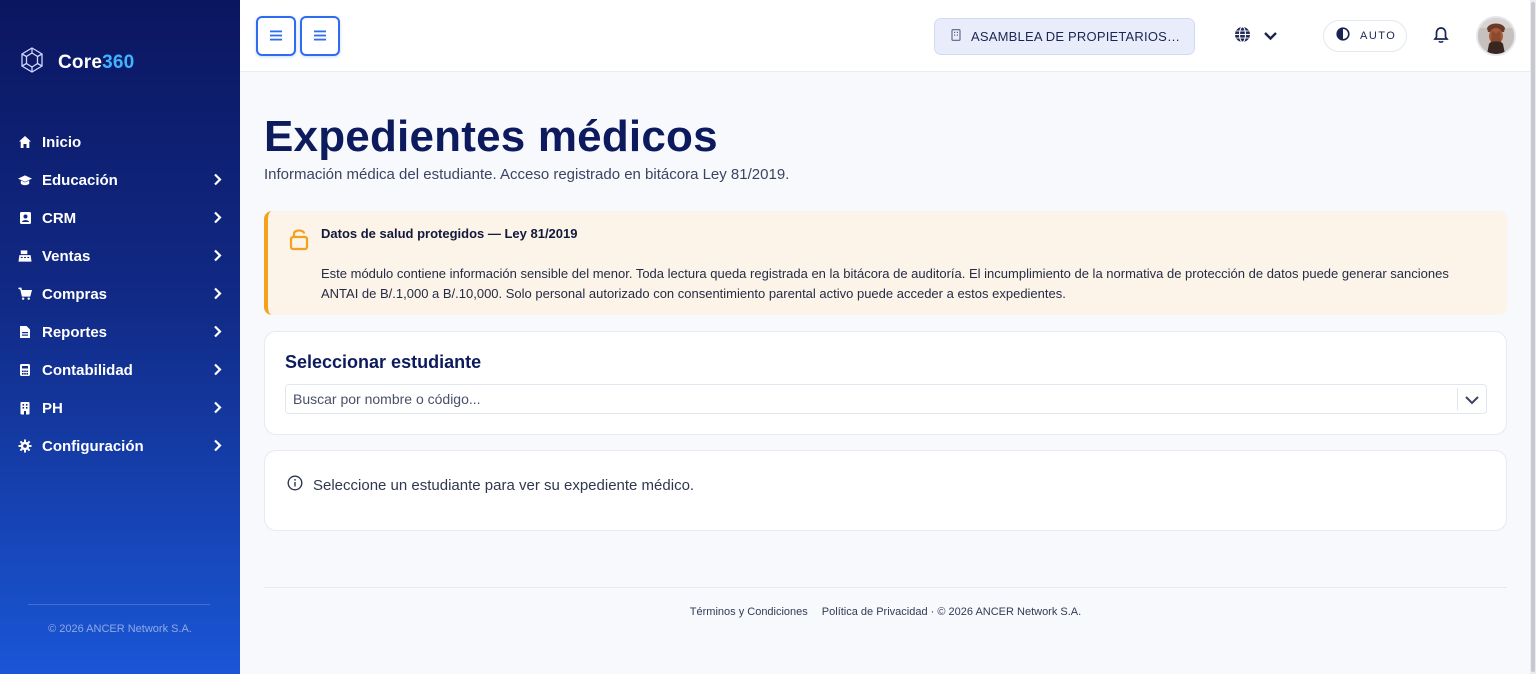 This screenshot has height=674, width=1536. I want to click on sidebar-item-ventas: Ventas, so click(120, 256).